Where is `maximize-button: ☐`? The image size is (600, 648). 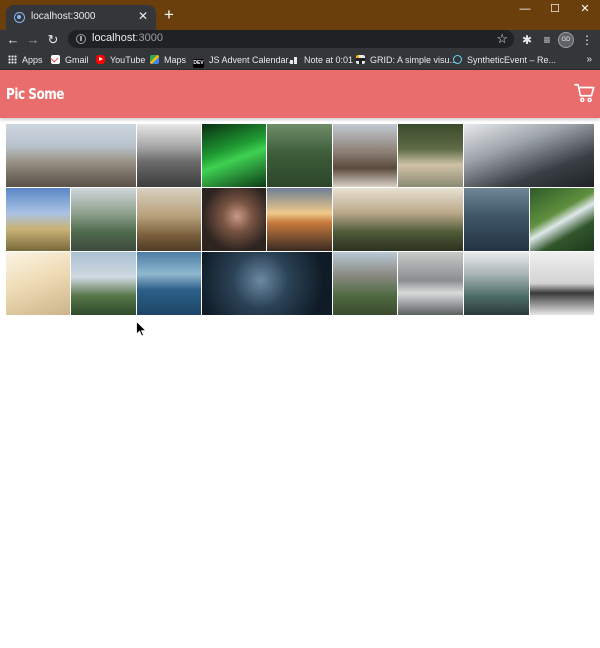 maximize-button: ☐ is located at coordinates (555, 10).